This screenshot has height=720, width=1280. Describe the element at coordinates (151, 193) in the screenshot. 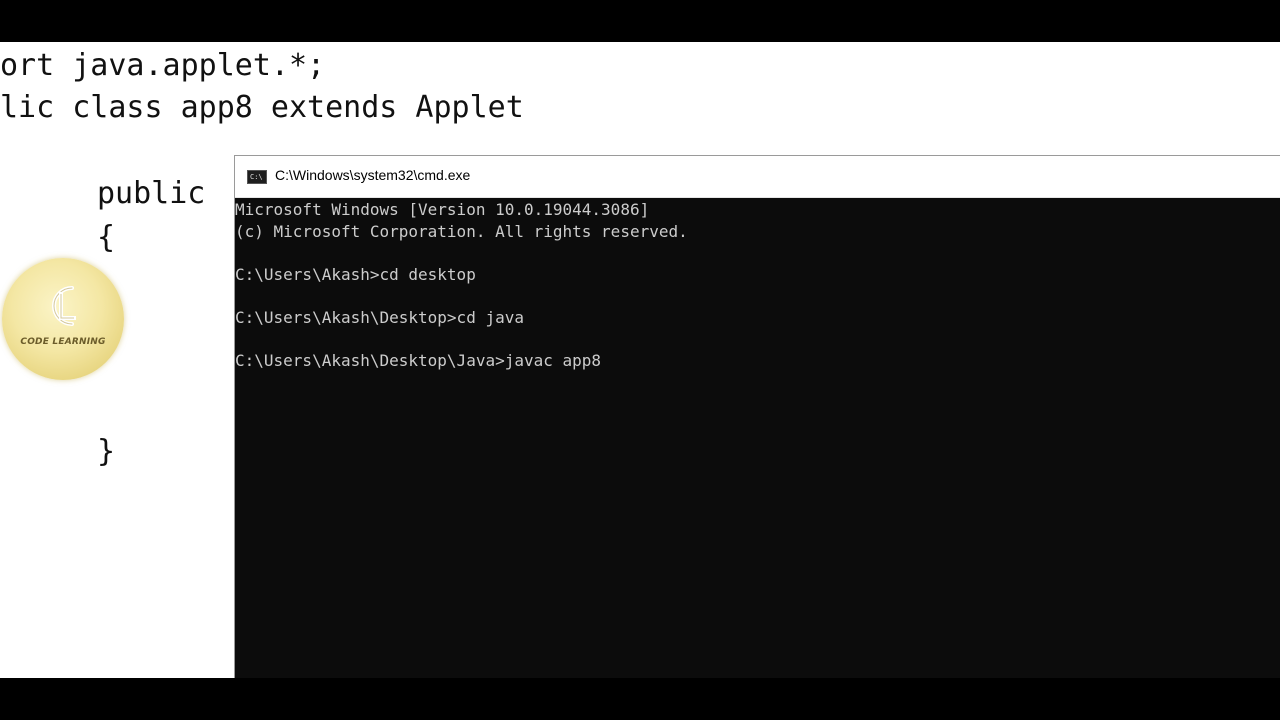

I see `code-line-method-declaration: public` at that location.